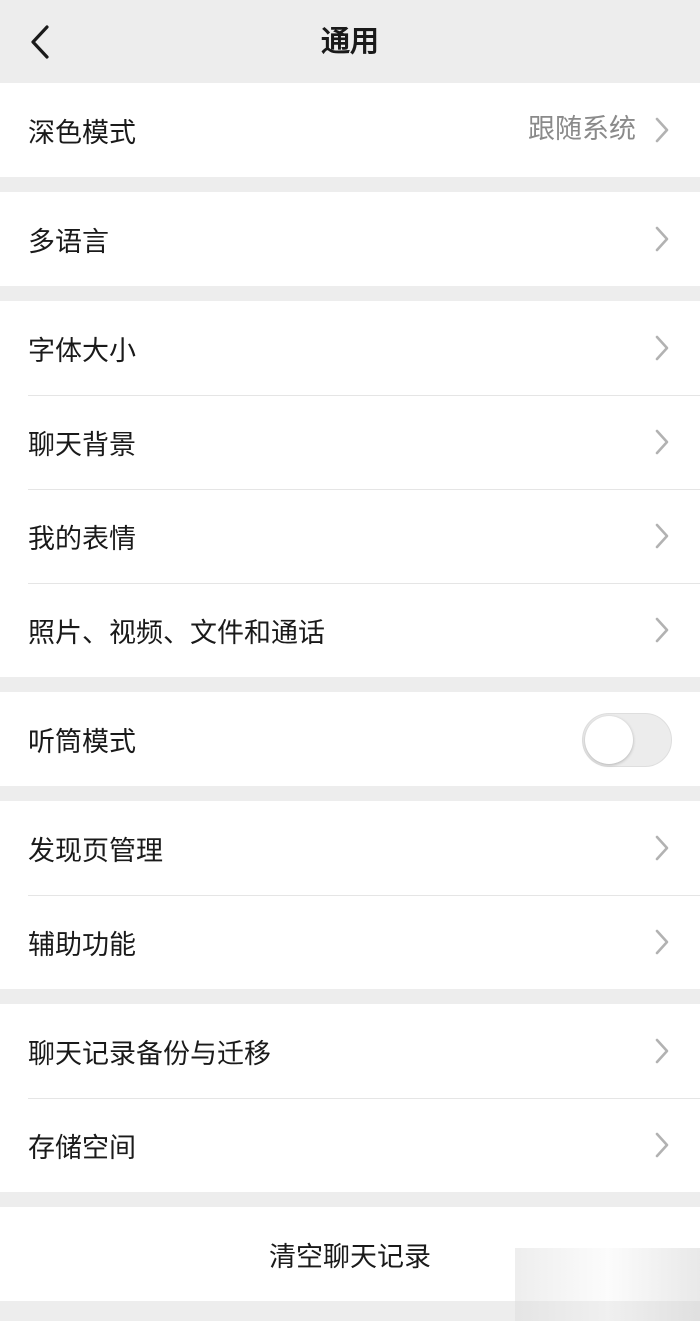 This screenshot has height=1321, width=700. I want to click on settings-group-appearance: 深色模式 跟随系统, so click(350, 130).